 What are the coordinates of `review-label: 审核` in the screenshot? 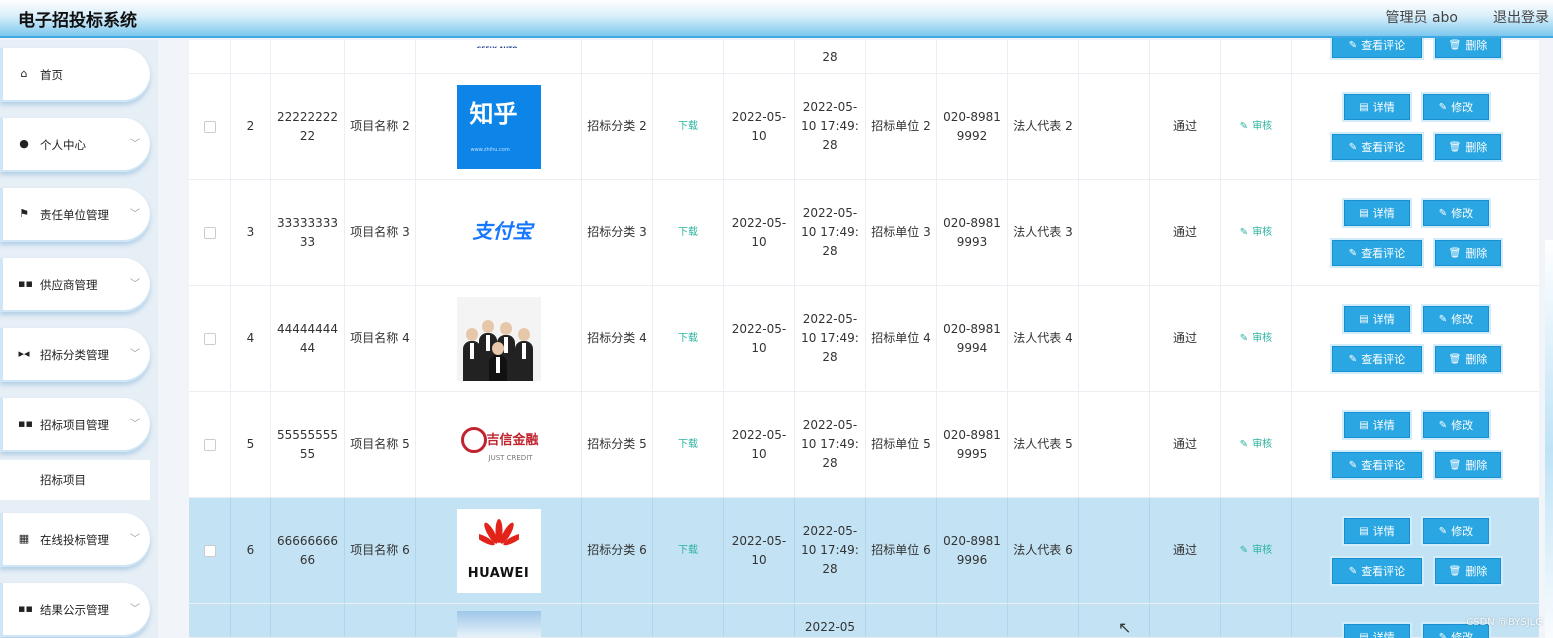 It's located at (1262, 550).